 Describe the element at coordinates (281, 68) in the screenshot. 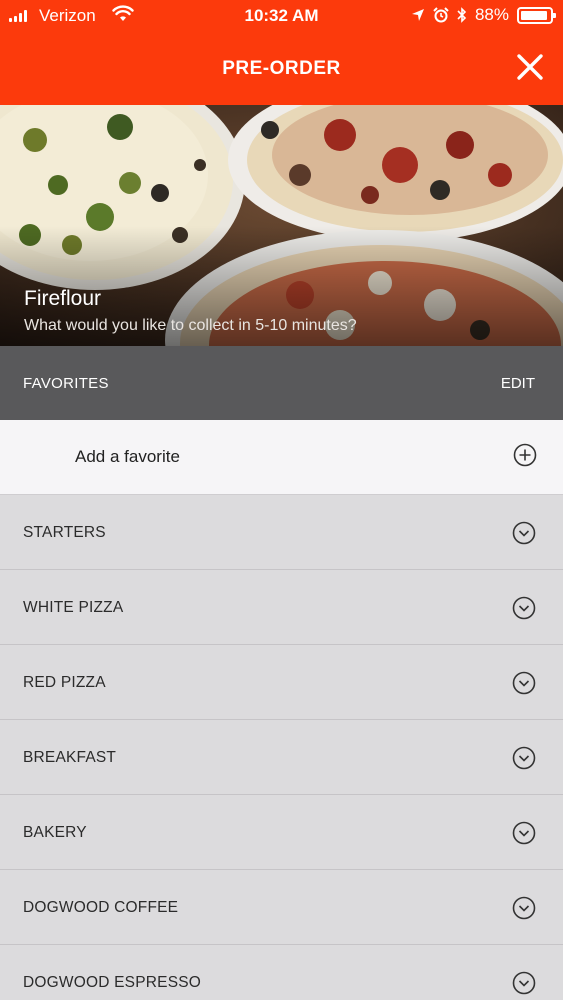

I see `page-title: PRE-ORDER` at that location.